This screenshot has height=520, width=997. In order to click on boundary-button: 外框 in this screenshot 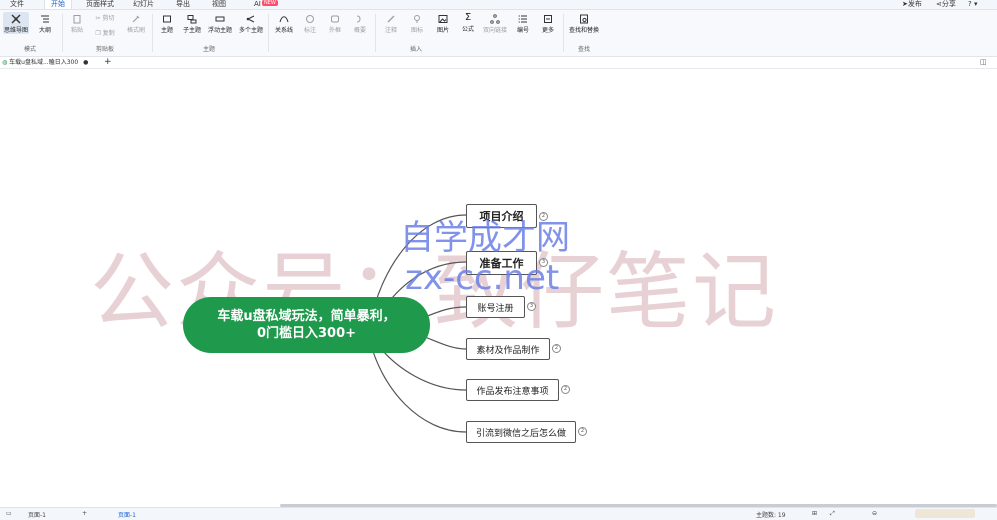, I will do `click(335, 23)`.